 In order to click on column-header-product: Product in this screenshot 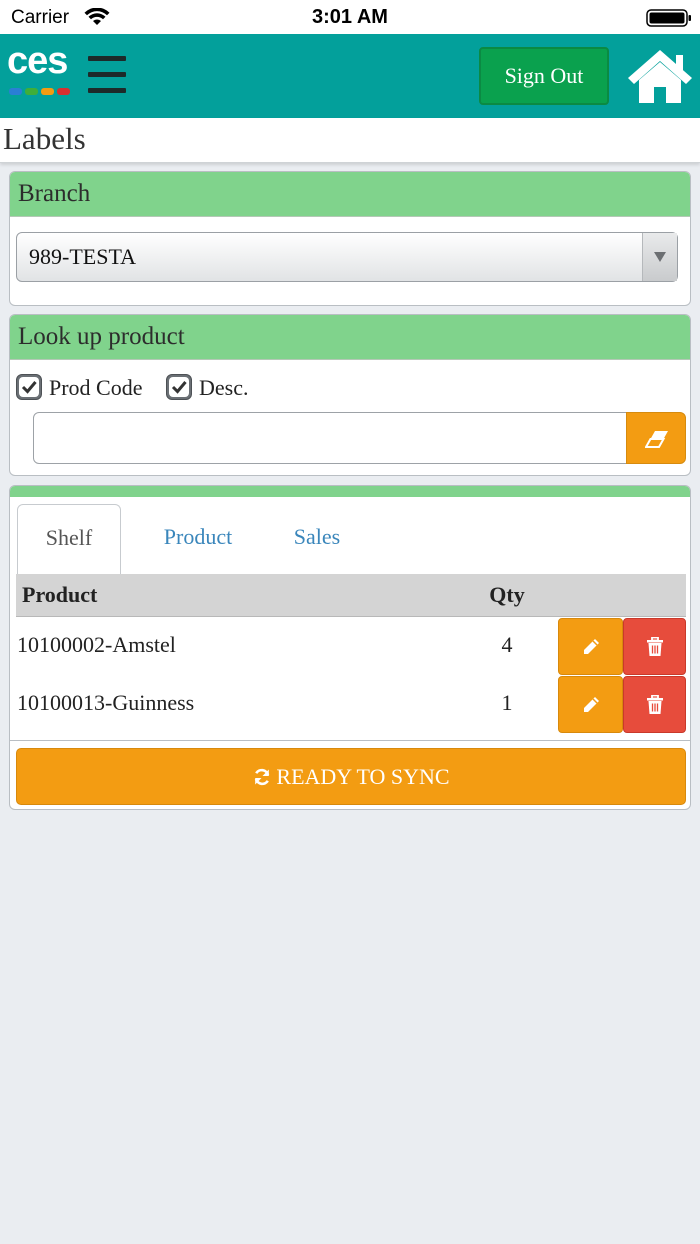, I will do `click(60, 594)`.